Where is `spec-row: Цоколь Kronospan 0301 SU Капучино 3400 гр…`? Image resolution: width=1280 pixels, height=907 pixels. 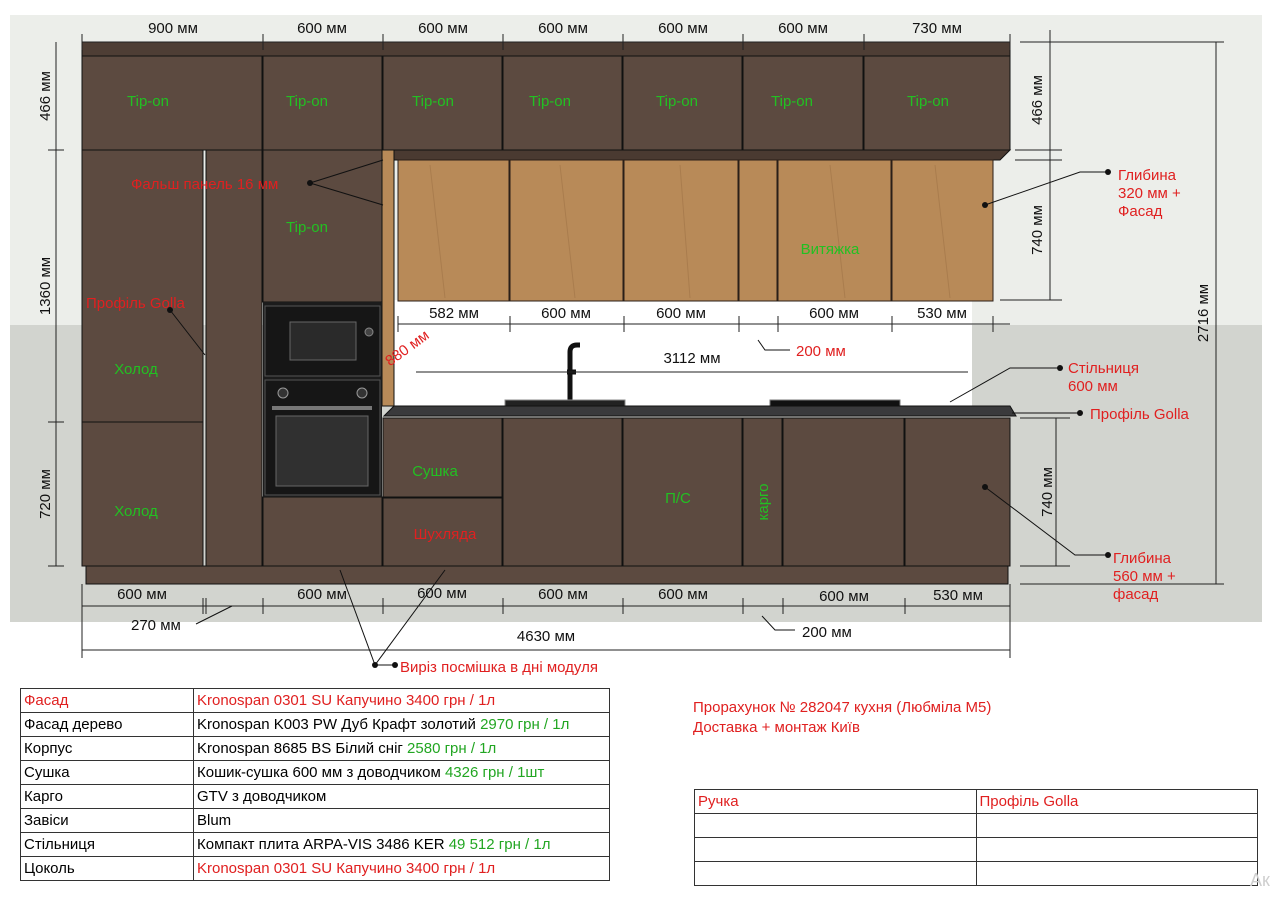 spec-row: Цоколь Kronospan 0301 SU Капучино 3400 гр… is located at coordinates (315, 868).